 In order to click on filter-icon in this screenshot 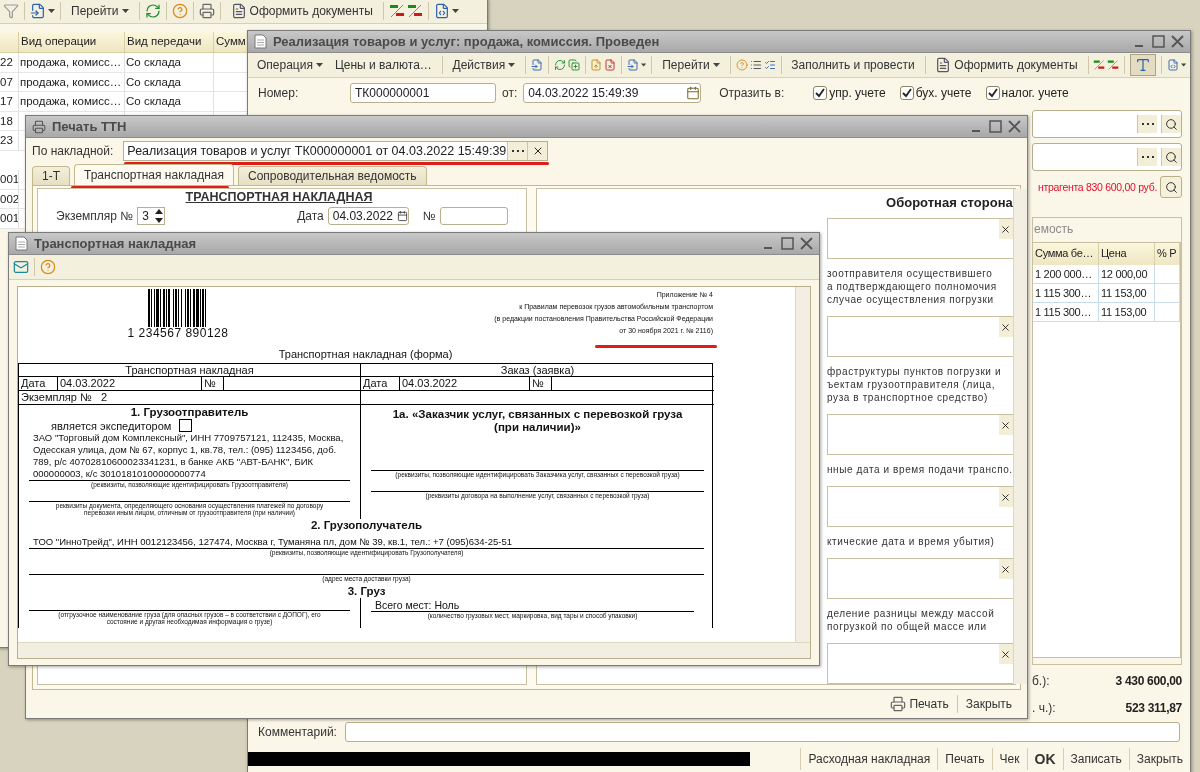, I will do `click(11, 11)`.